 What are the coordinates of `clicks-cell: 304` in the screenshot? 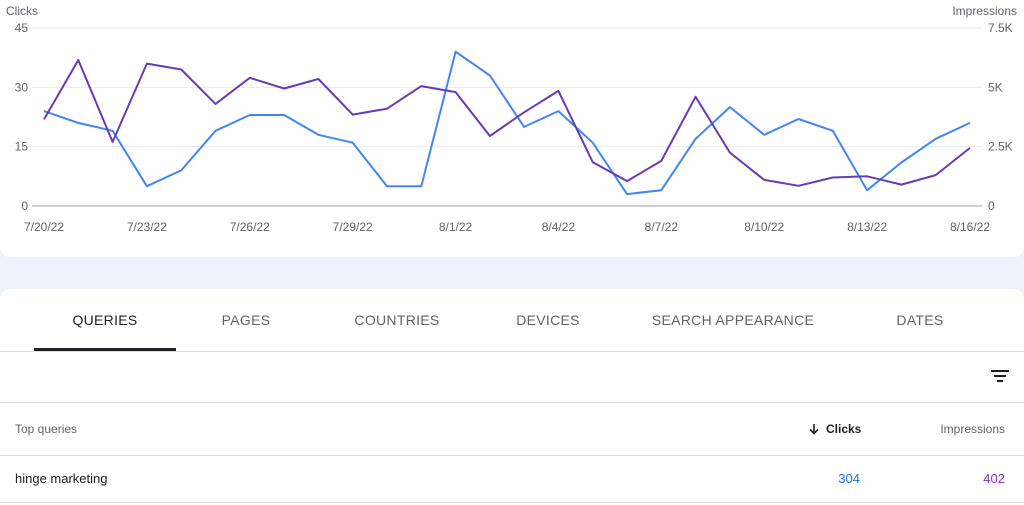 It's located at (849, 478).